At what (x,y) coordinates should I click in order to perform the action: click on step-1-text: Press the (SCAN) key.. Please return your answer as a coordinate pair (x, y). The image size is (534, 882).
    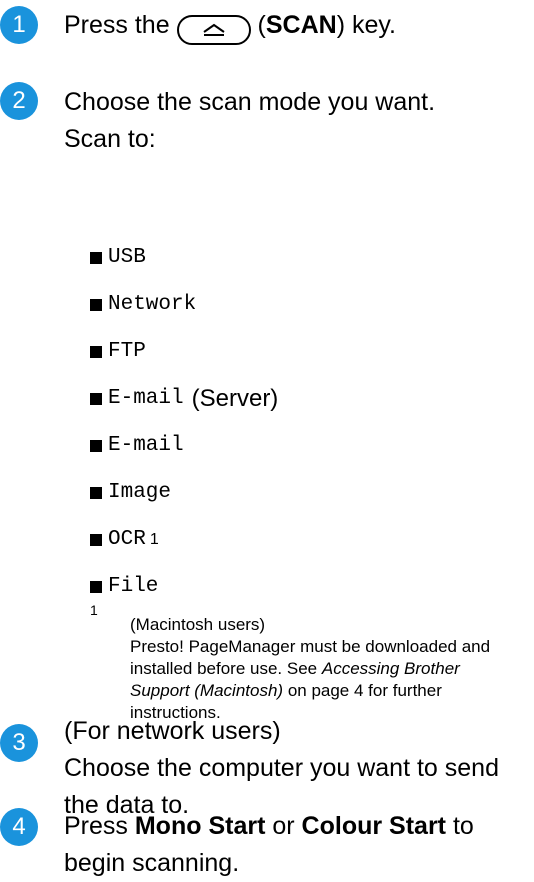
    Looking at the image, I should click on (230, 26).